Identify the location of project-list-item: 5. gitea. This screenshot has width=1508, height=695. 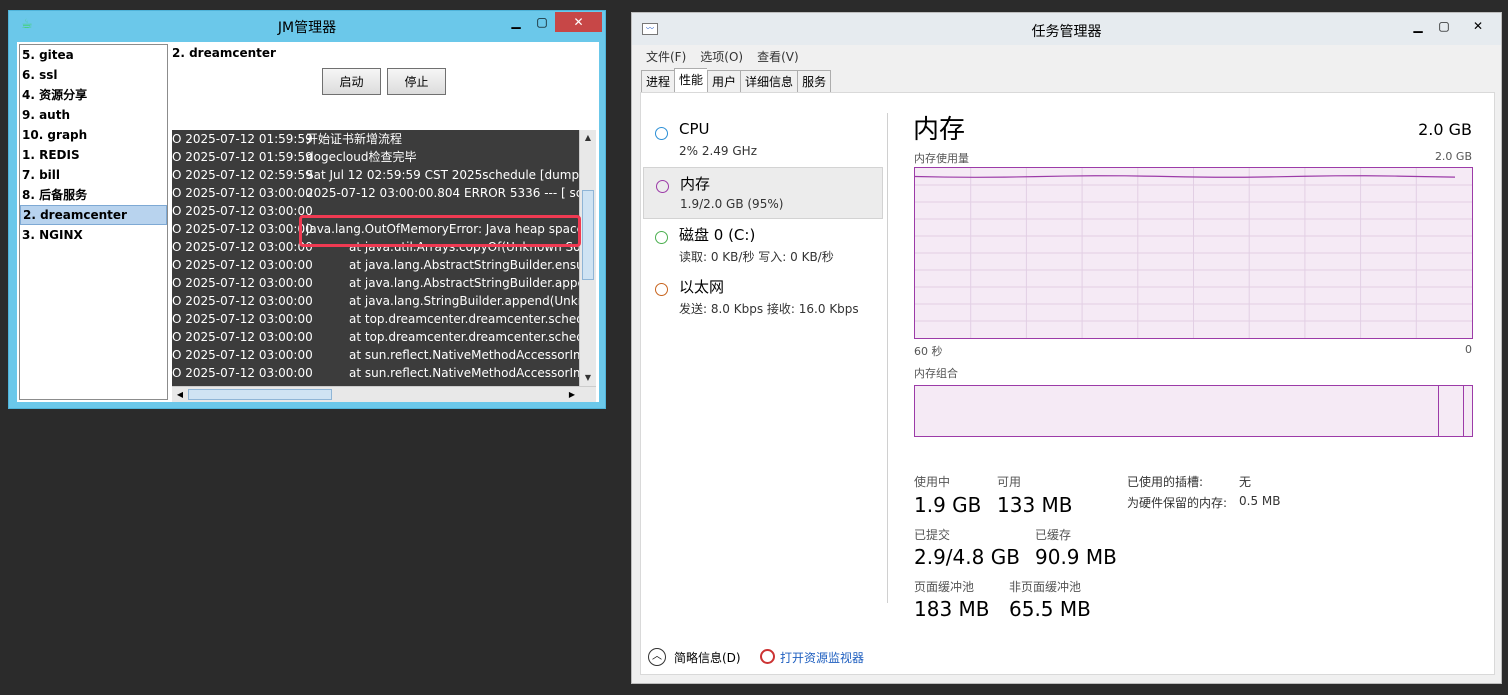
(93, 55).